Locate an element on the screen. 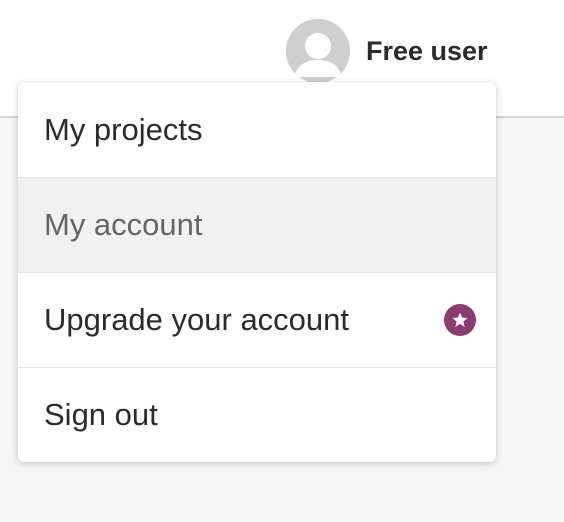  user-menu-button: Free user is located at coordinates (387, 51).